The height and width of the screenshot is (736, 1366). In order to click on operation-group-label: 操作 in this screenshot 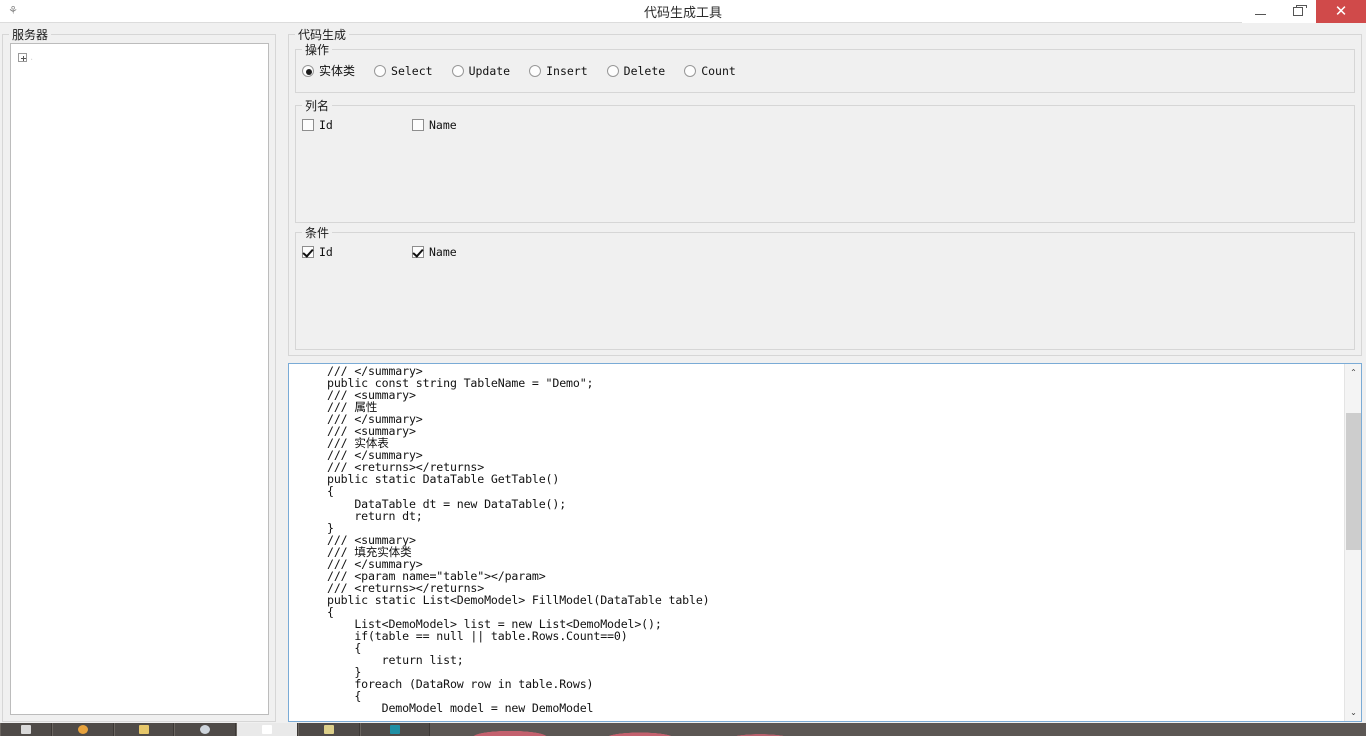, I will do `click(317, 49)`.